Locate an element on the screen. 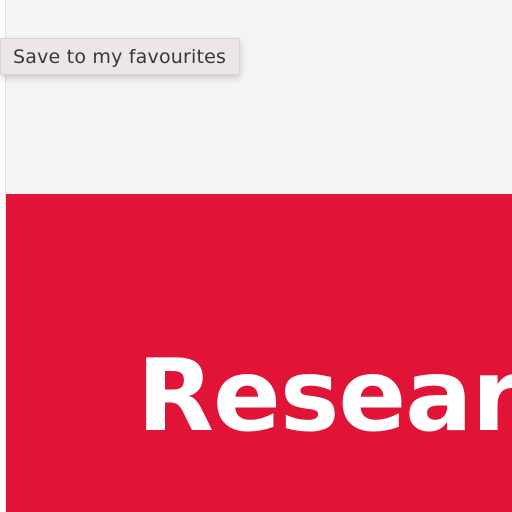  save-to-favourites-tooltip: Save to my favourites is located at coordinates (120, 56).